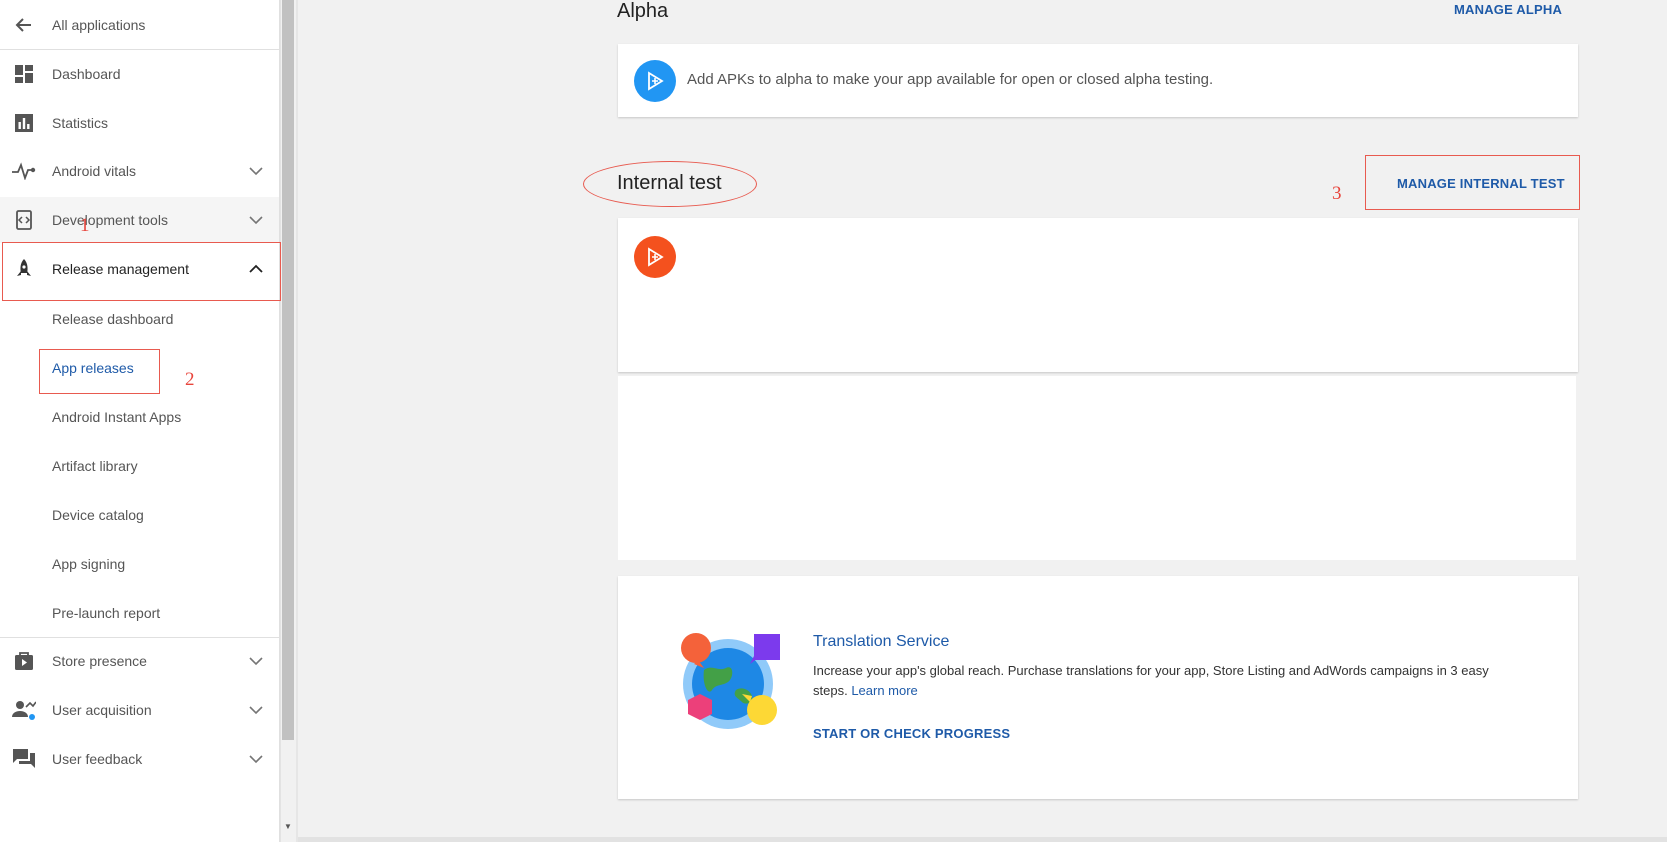  Describe the element at coordinates (1481, 183) in the screenshot. I see `manage-internal-test-button: MANAGE INTERNAL TEST` at that location.